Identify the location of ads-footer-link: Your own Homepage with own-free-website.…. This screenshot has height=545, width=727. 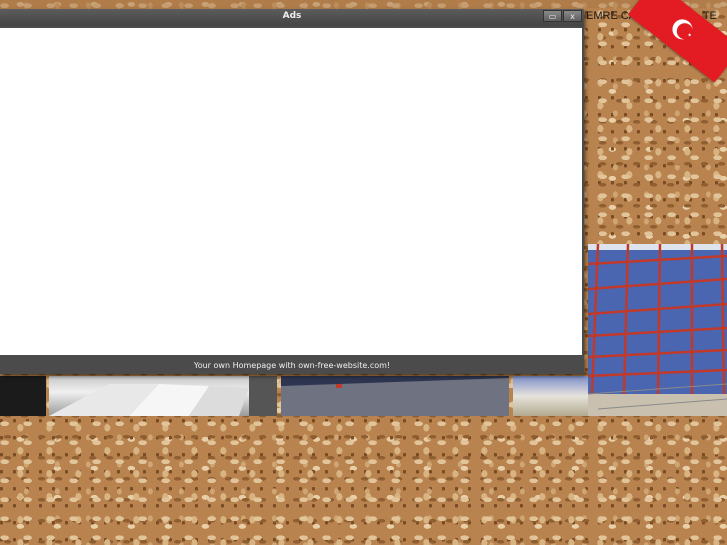
(292, 365).